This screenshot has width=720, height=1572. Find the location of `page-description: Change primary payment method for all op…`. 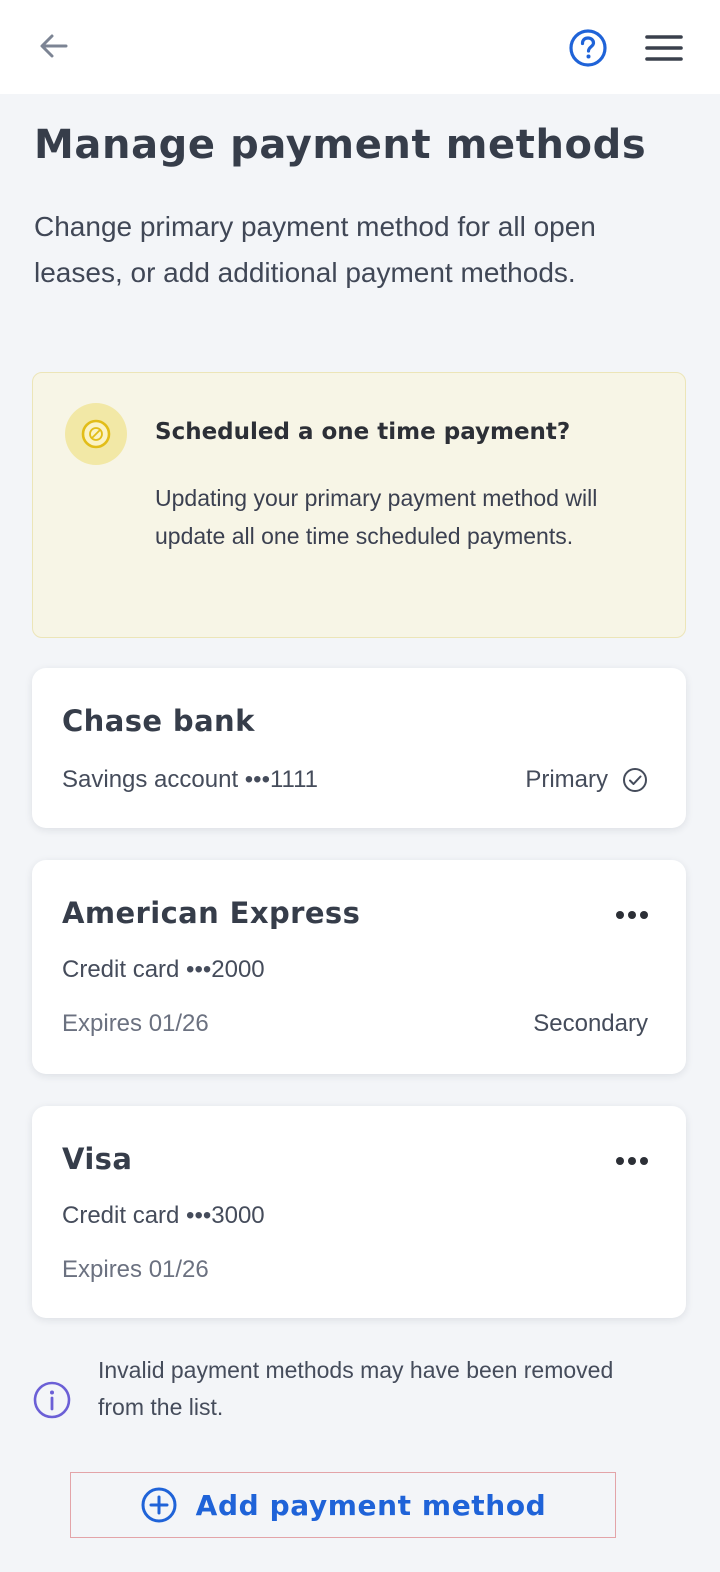

page-description: Change primary payment method for all op… is located at coordinates (315, 249).